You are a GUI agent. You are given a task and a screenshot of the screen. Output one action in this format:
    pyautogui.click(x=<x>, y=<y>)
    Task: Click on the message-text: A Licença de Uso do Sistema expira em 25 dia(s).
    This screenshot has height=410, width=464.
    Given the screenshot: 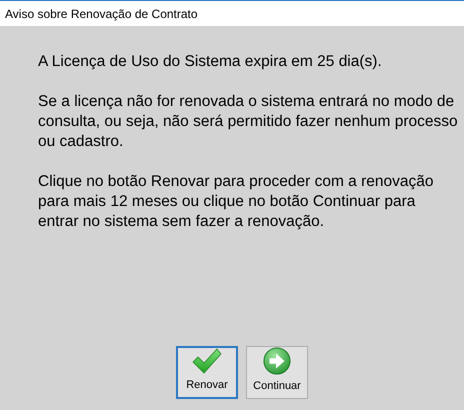 What is the action you would take?
    pyautogui.click(x=210, y=62)
    